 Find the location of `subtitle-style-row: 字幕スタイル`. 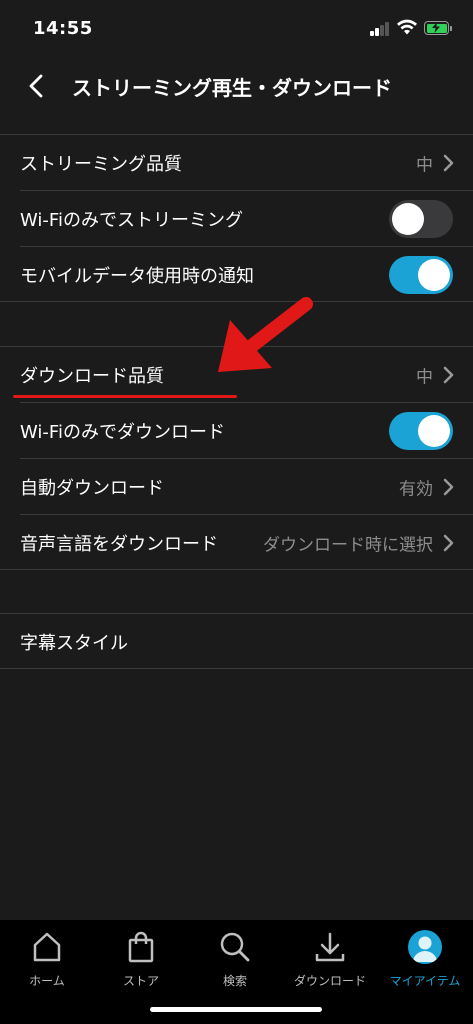

subtitle-style-row: 字幕スタイル is located at coordinates (236, 641).